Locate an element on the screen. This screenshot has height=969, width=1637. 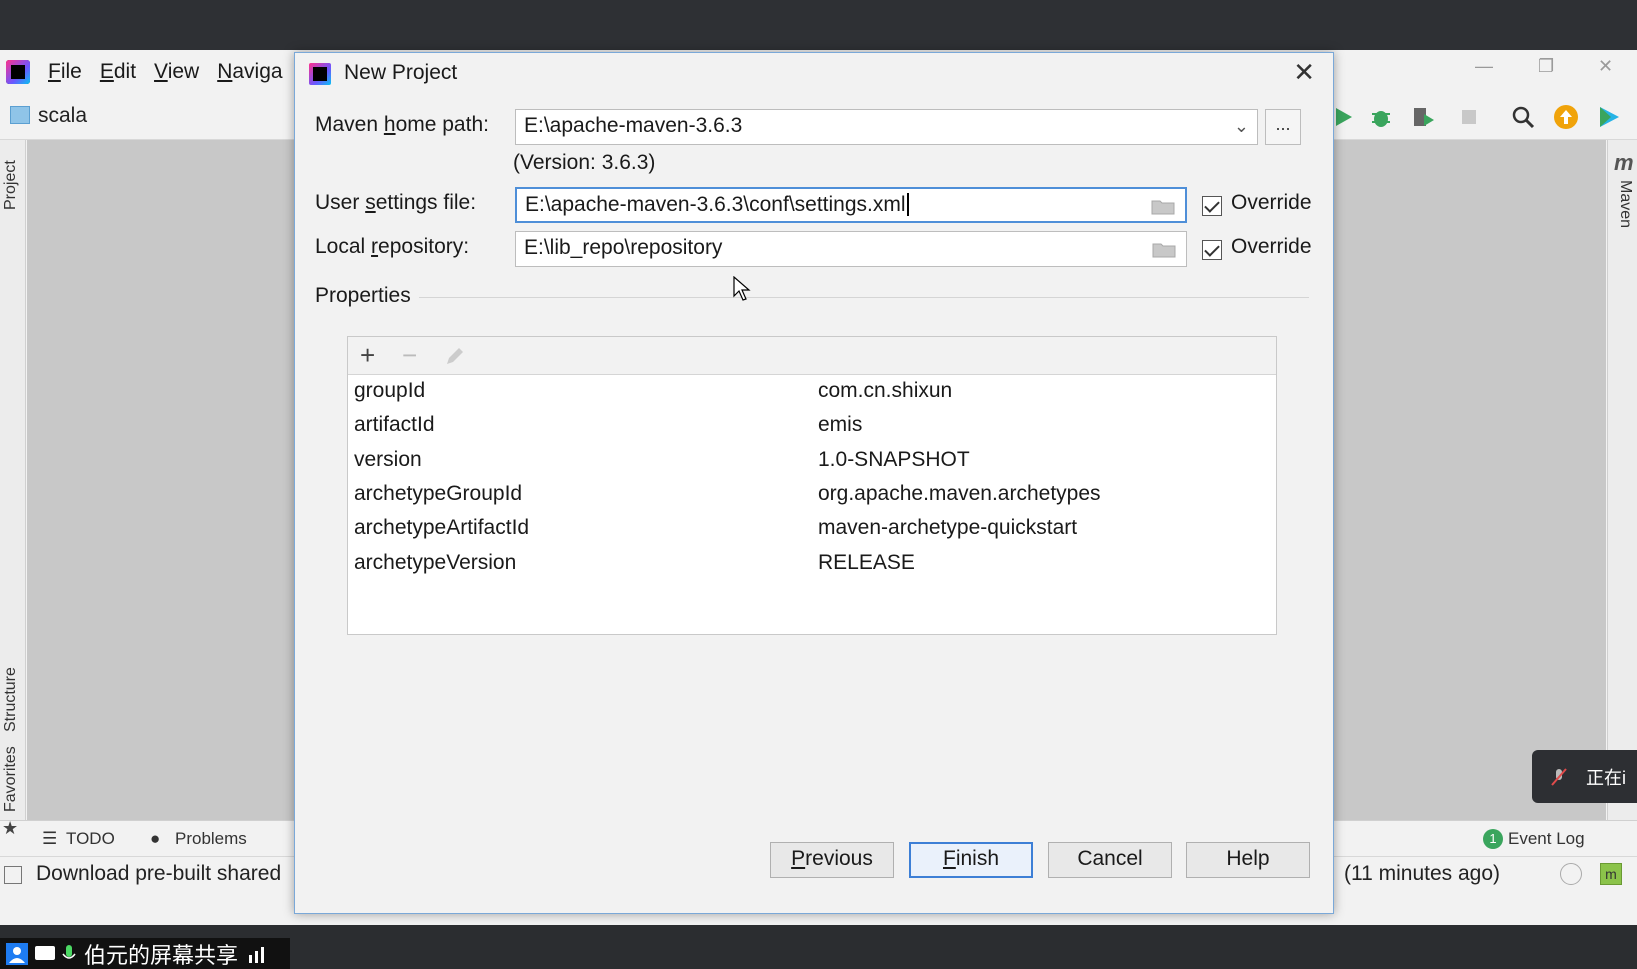
todo-list-icon: ☰ is located at coordinates (50, 838).